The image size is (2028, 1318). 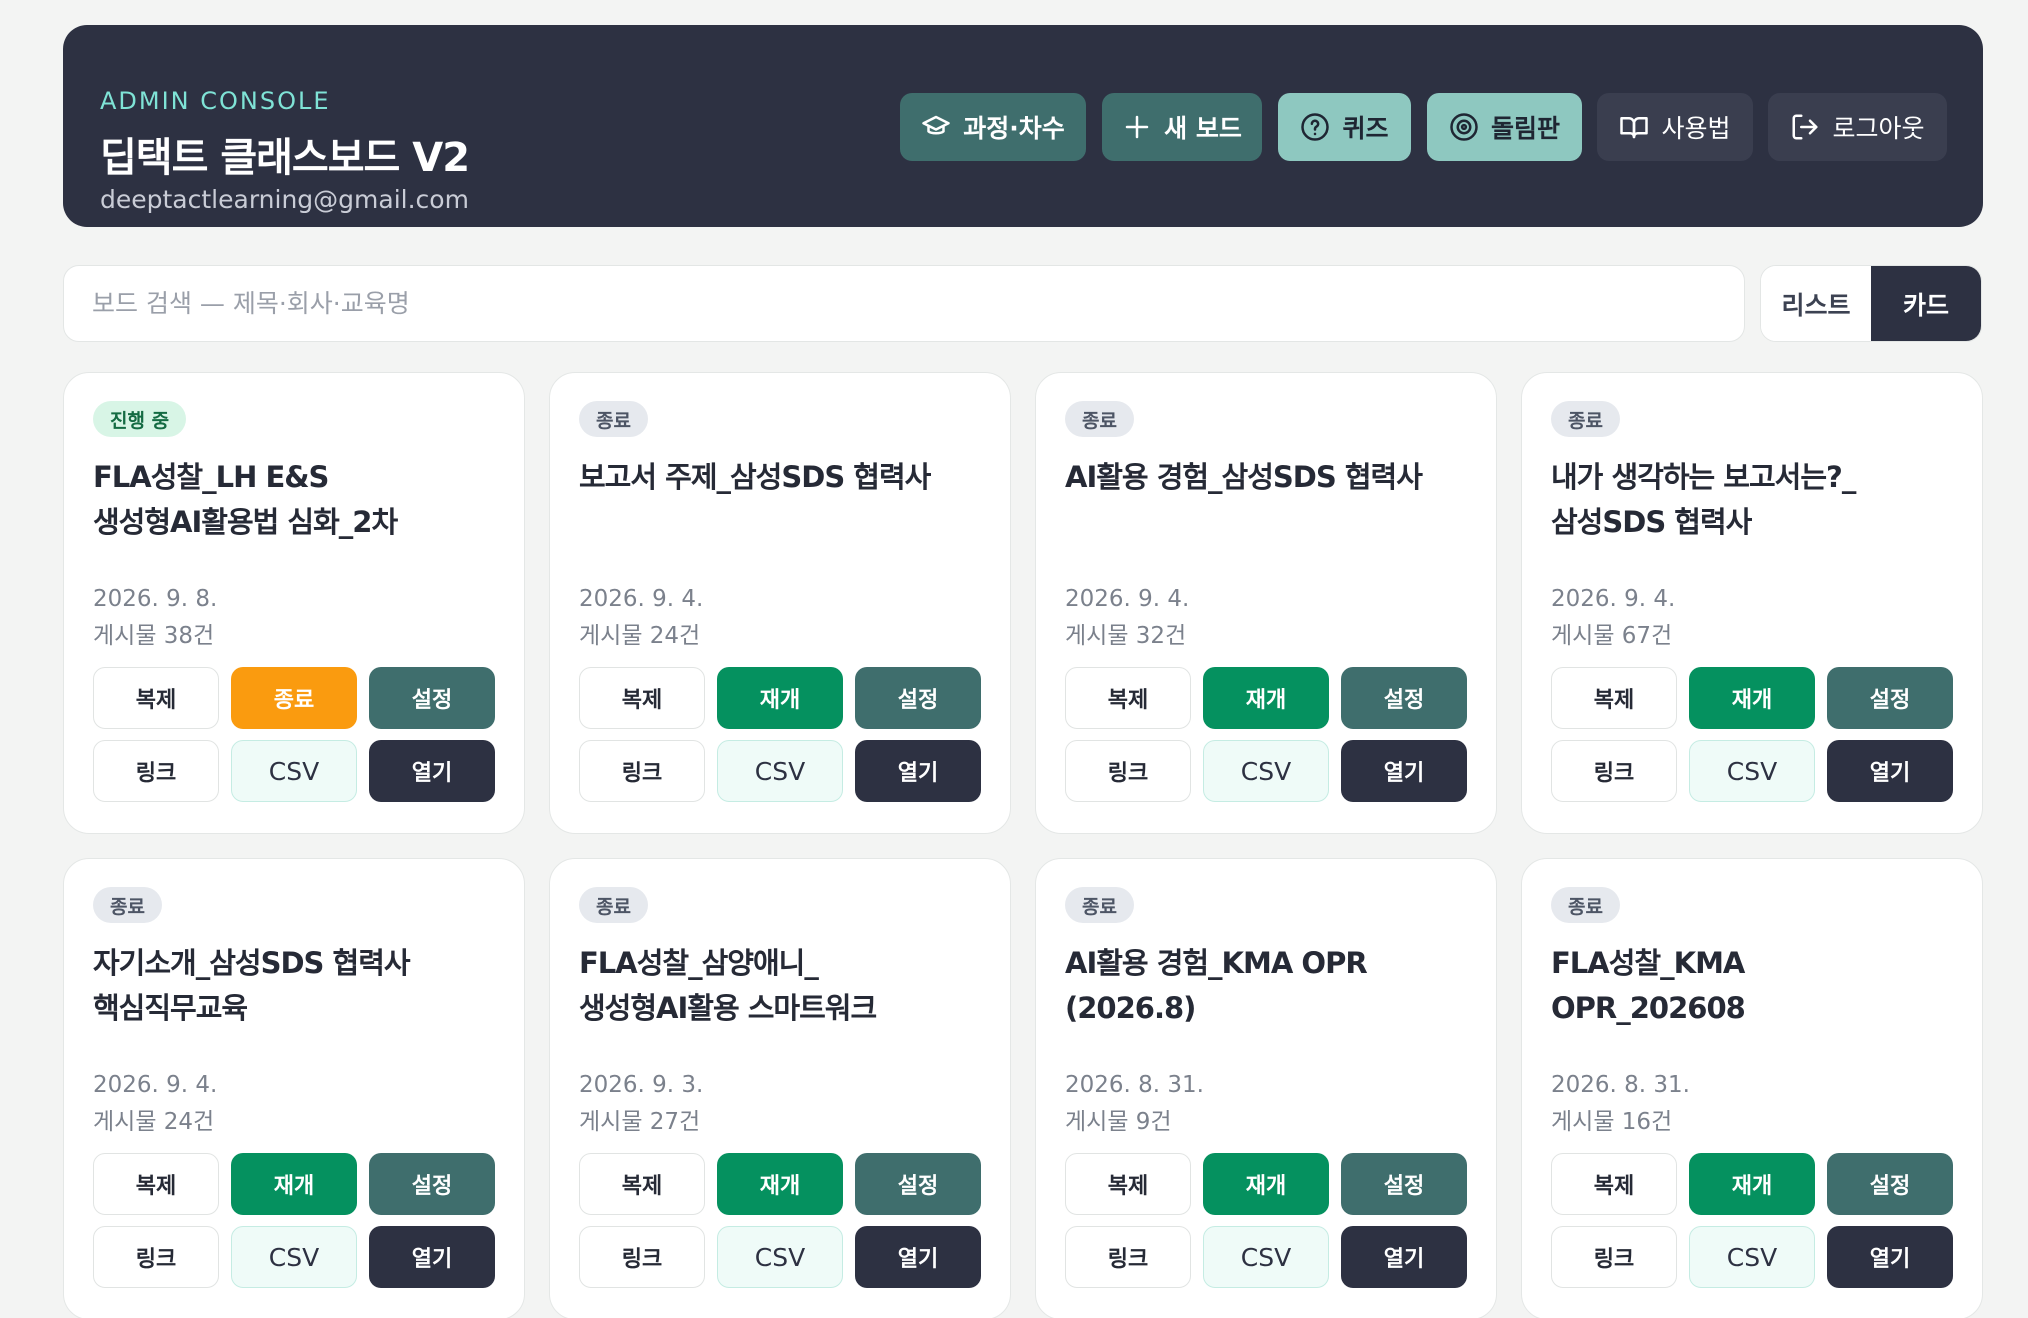 I want to click on course-session-button: 과정·차수, so click(x=993, y=127).